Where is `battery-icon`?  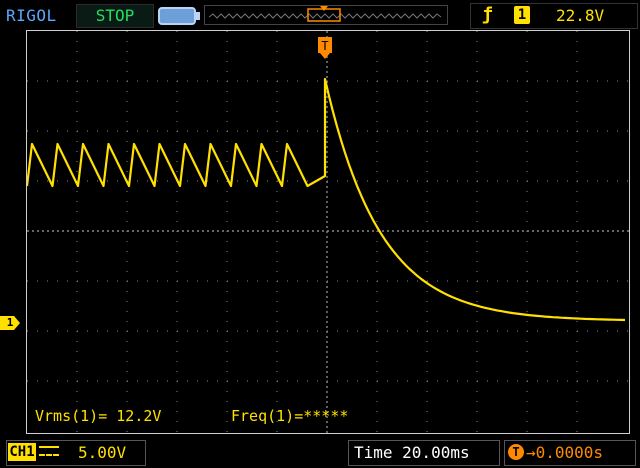 battery-icon is located at coordinates (179, 16).